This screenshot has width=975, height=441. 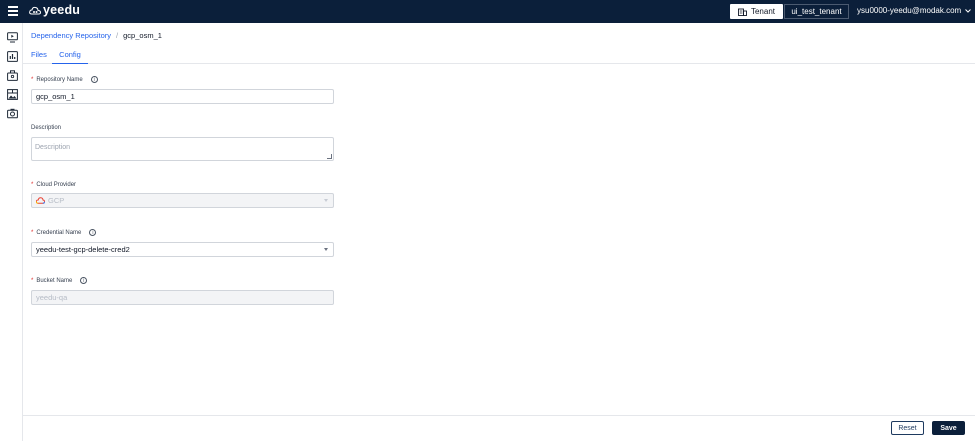 What do you see at coordinates (182, 297) in the screenshot?
I see `bucket-name-input: yeedu-qa` at bounding box center [182, 297].